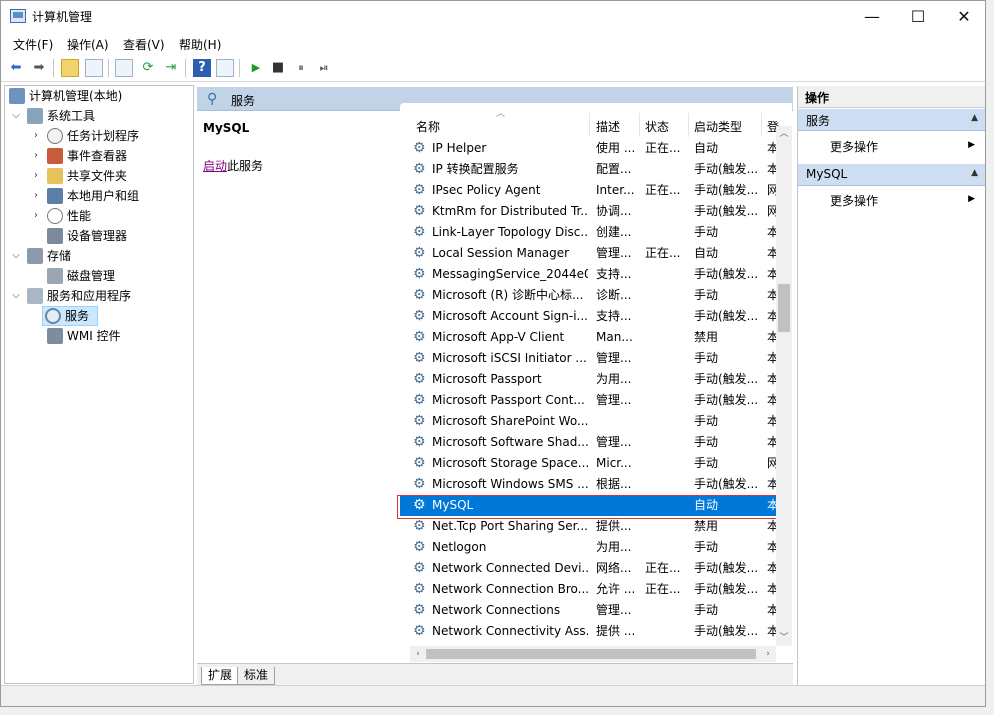 The height and width of the screenshot is (715, 994). Describe the element at coordinates (589, 505) in the screenshot. I see `service-row: ⚙ MySQL 自动本` at that location.